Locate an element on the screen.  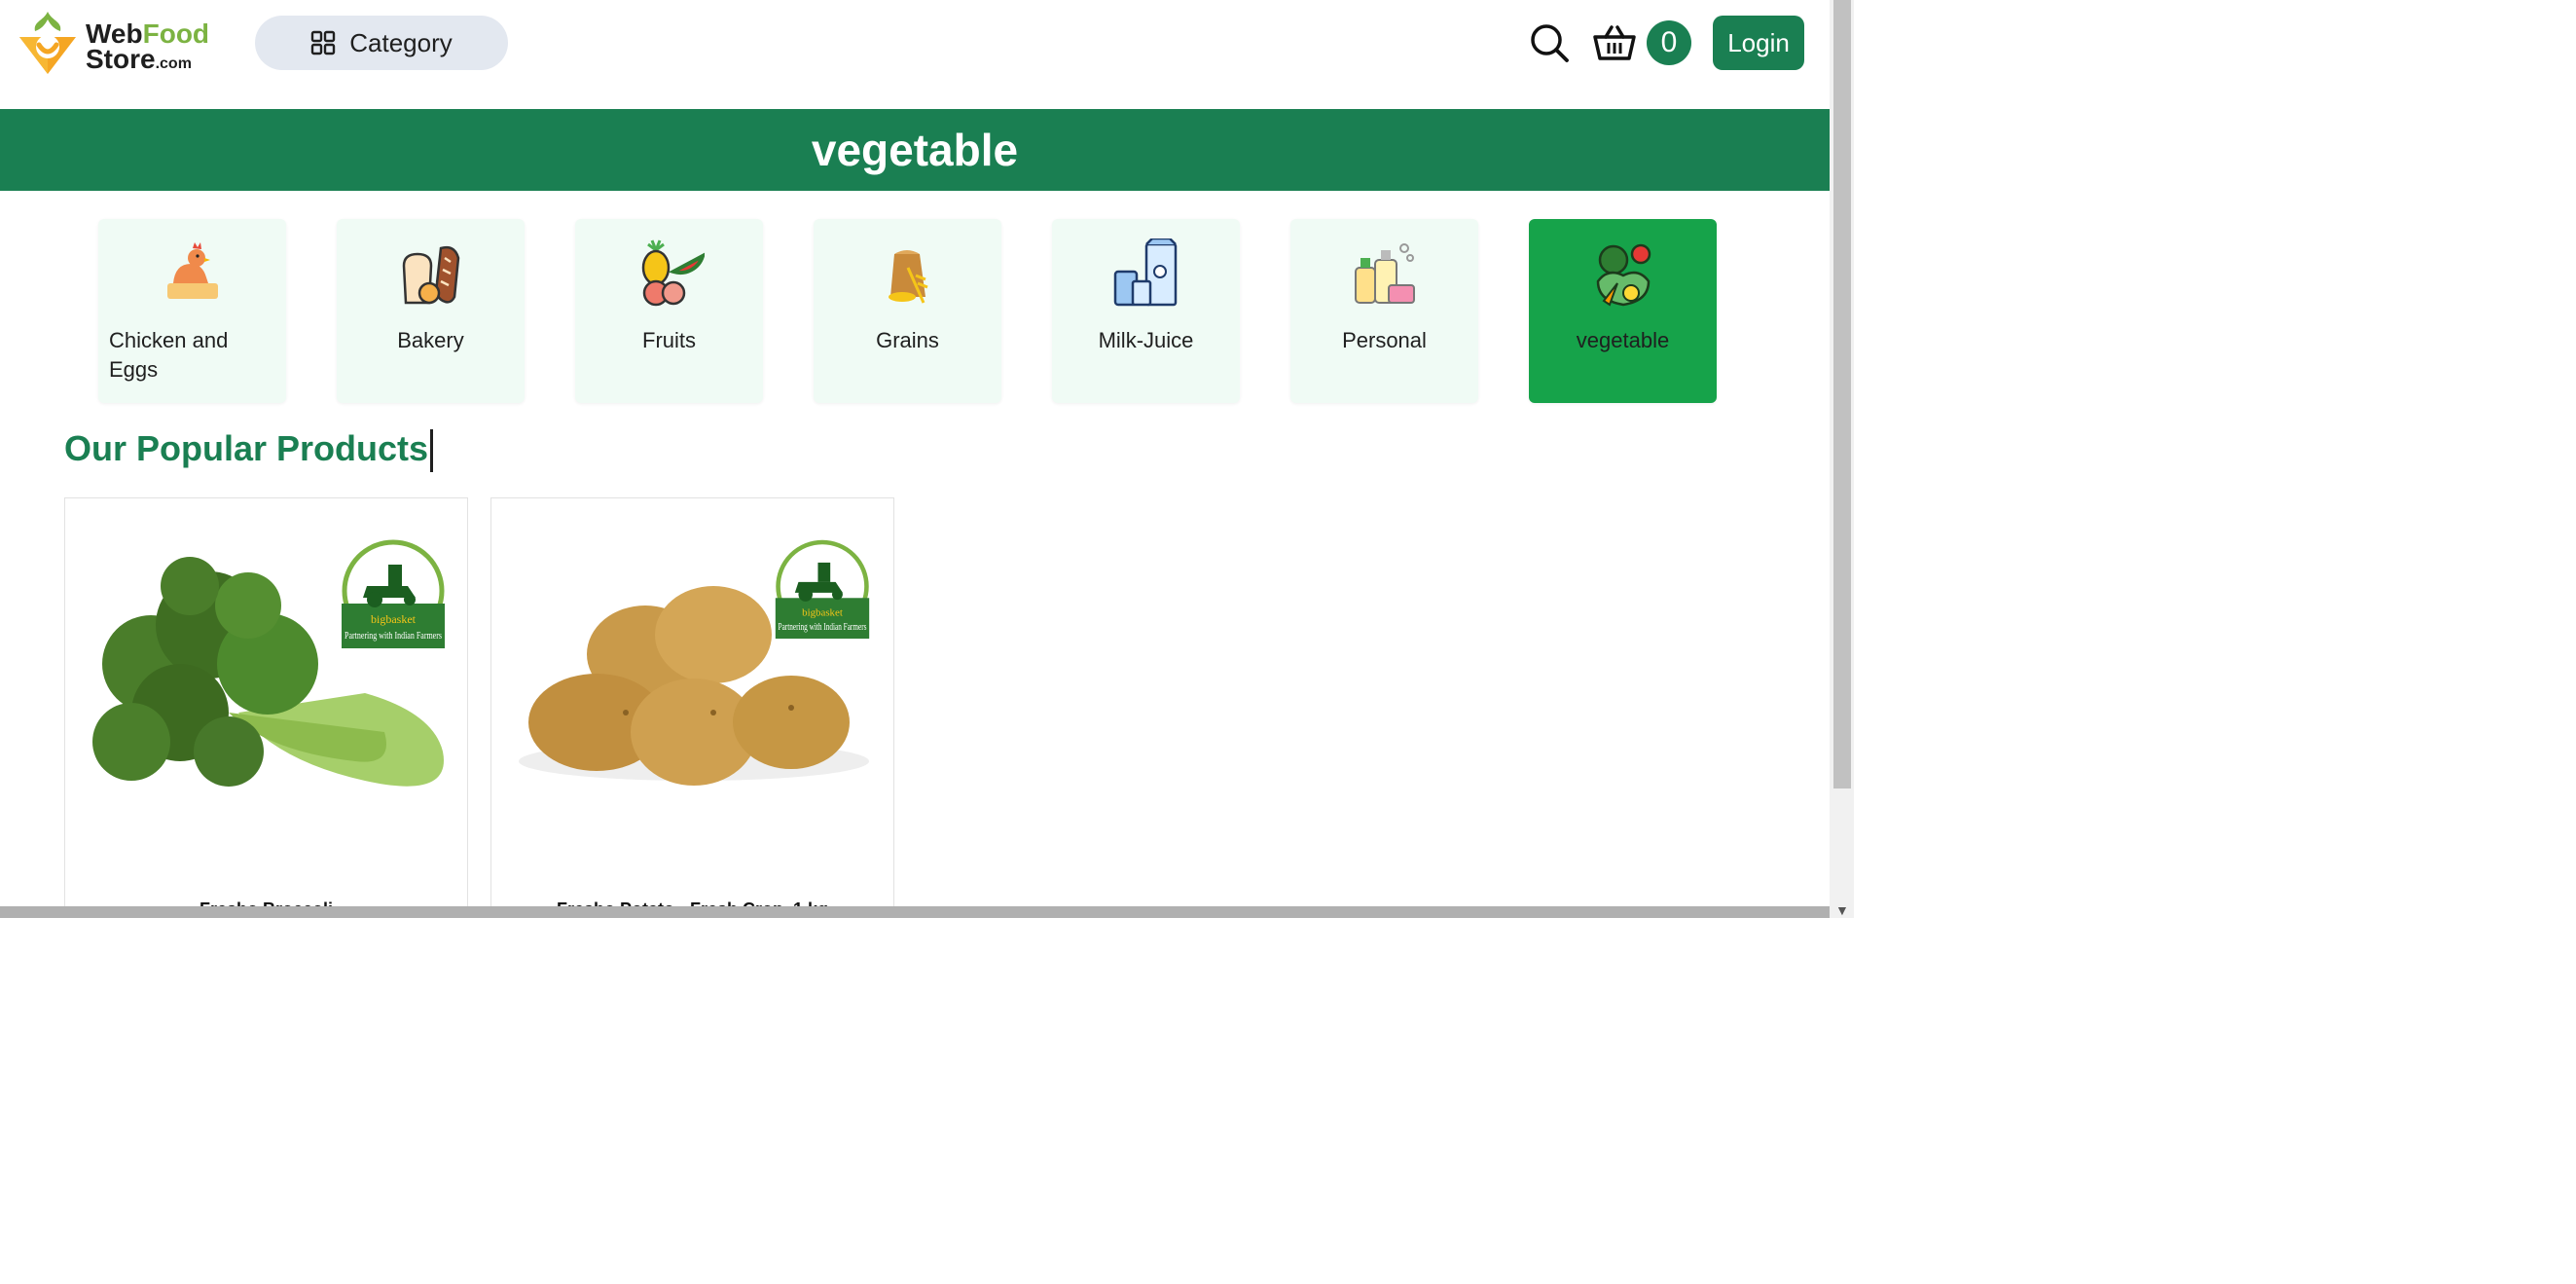
category-card-chicken-and-eggs: Chicken and Eggs is located at coordinates (192, 311).